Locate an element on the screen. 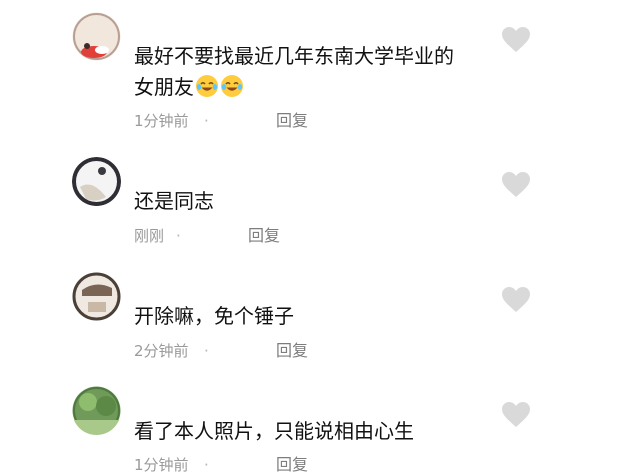  comment-text: 看了本人照片，只能说相由心生 is located at coordinates (274, 431).